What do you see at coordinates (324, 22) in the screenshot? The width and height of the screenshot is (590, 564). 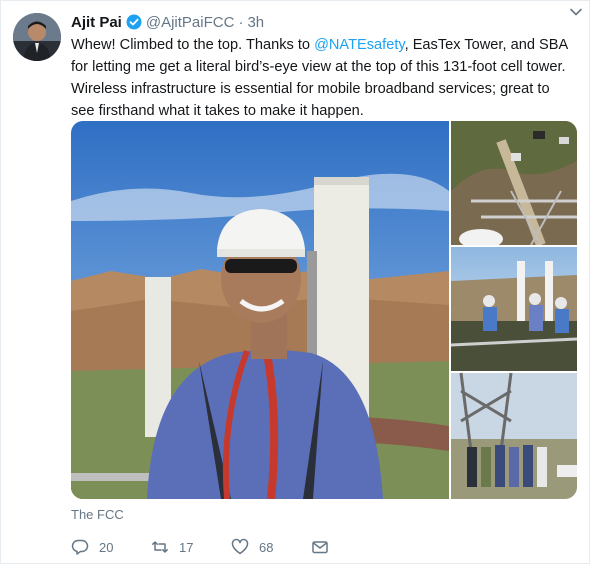 I see `tweet-header: Ajit Pai @AjitPaiFCC · 3h` at bounding box center [324, 22].